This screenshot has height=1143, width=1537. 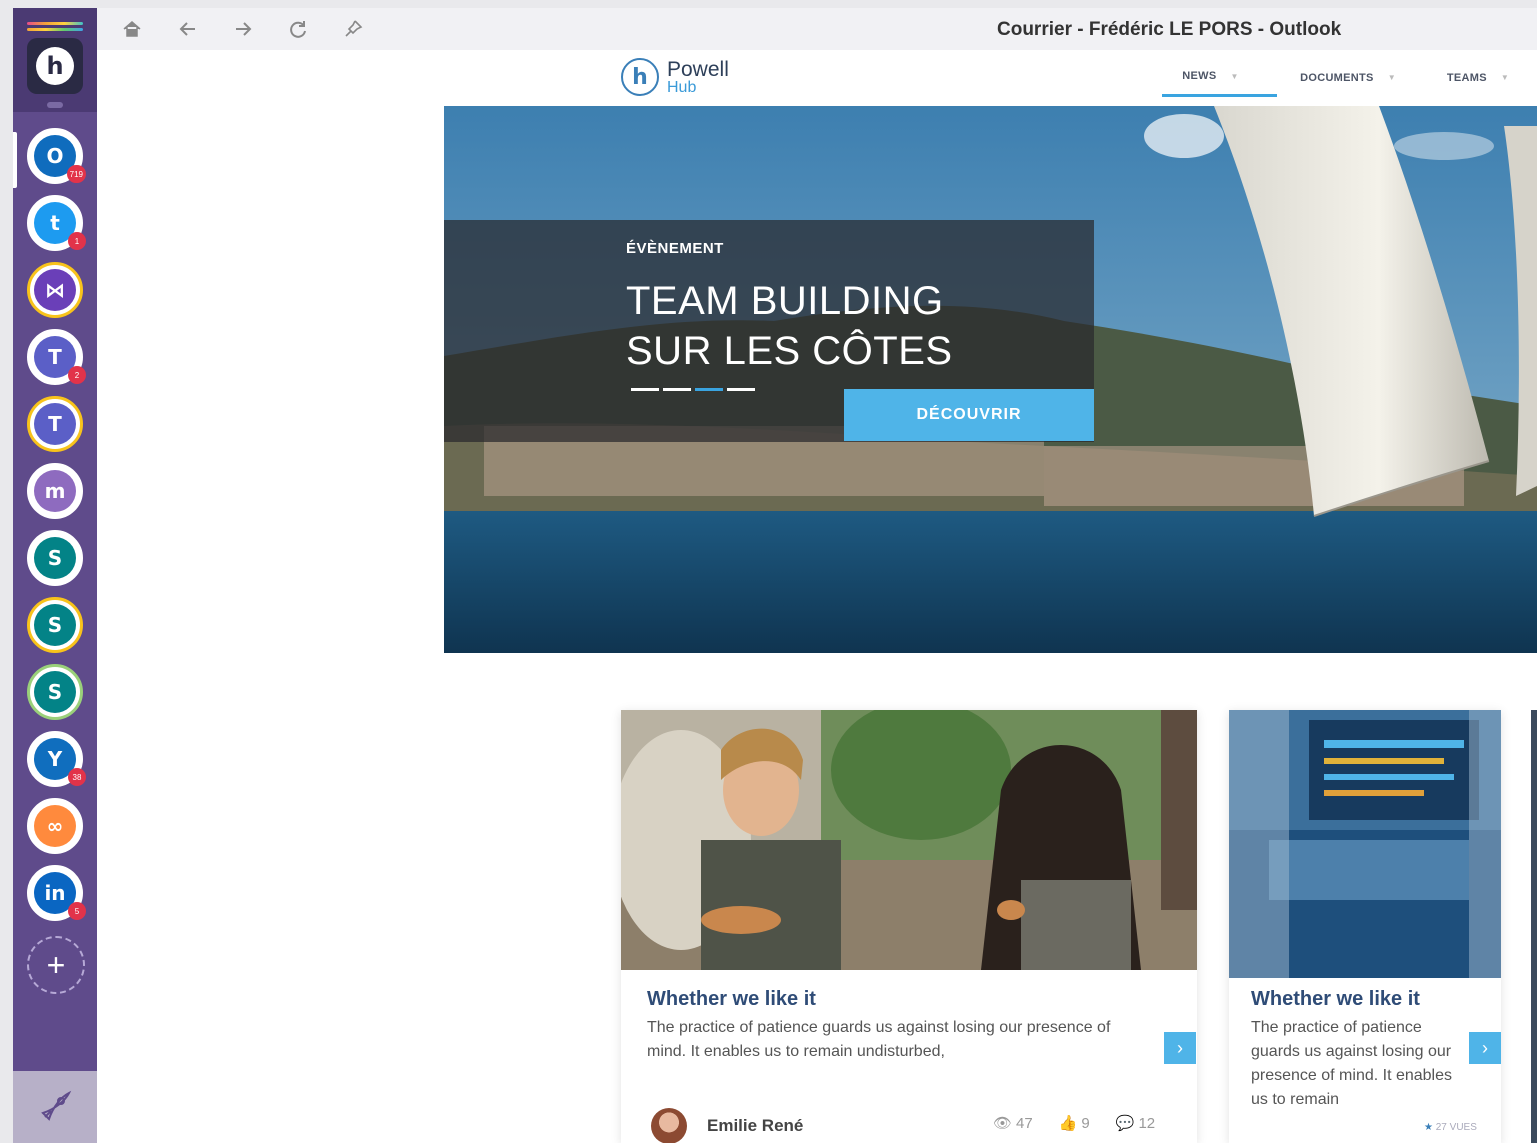 What do you see at coordinates (132, 29) in the screenshot?
I see `home-icon` at bounding box center [132, 29].